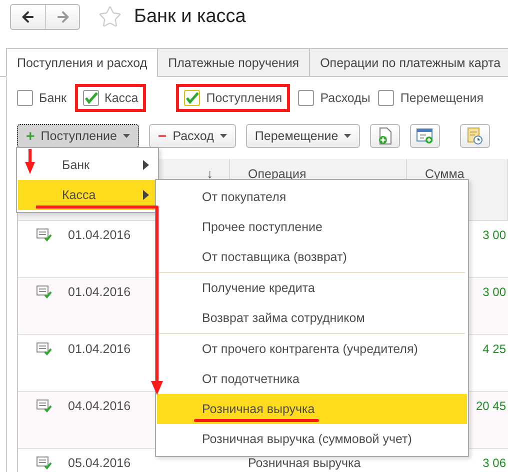  Describe the element at coordinates (312, 197) in the screenshot. I see `menu-item: От покупателя` at that location.